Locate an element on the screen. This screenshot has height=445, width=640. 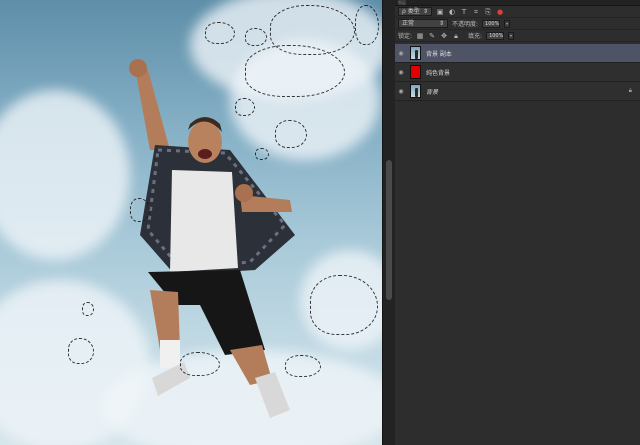
opacity-label: 不透明度: is located at coordinates (465, 24).